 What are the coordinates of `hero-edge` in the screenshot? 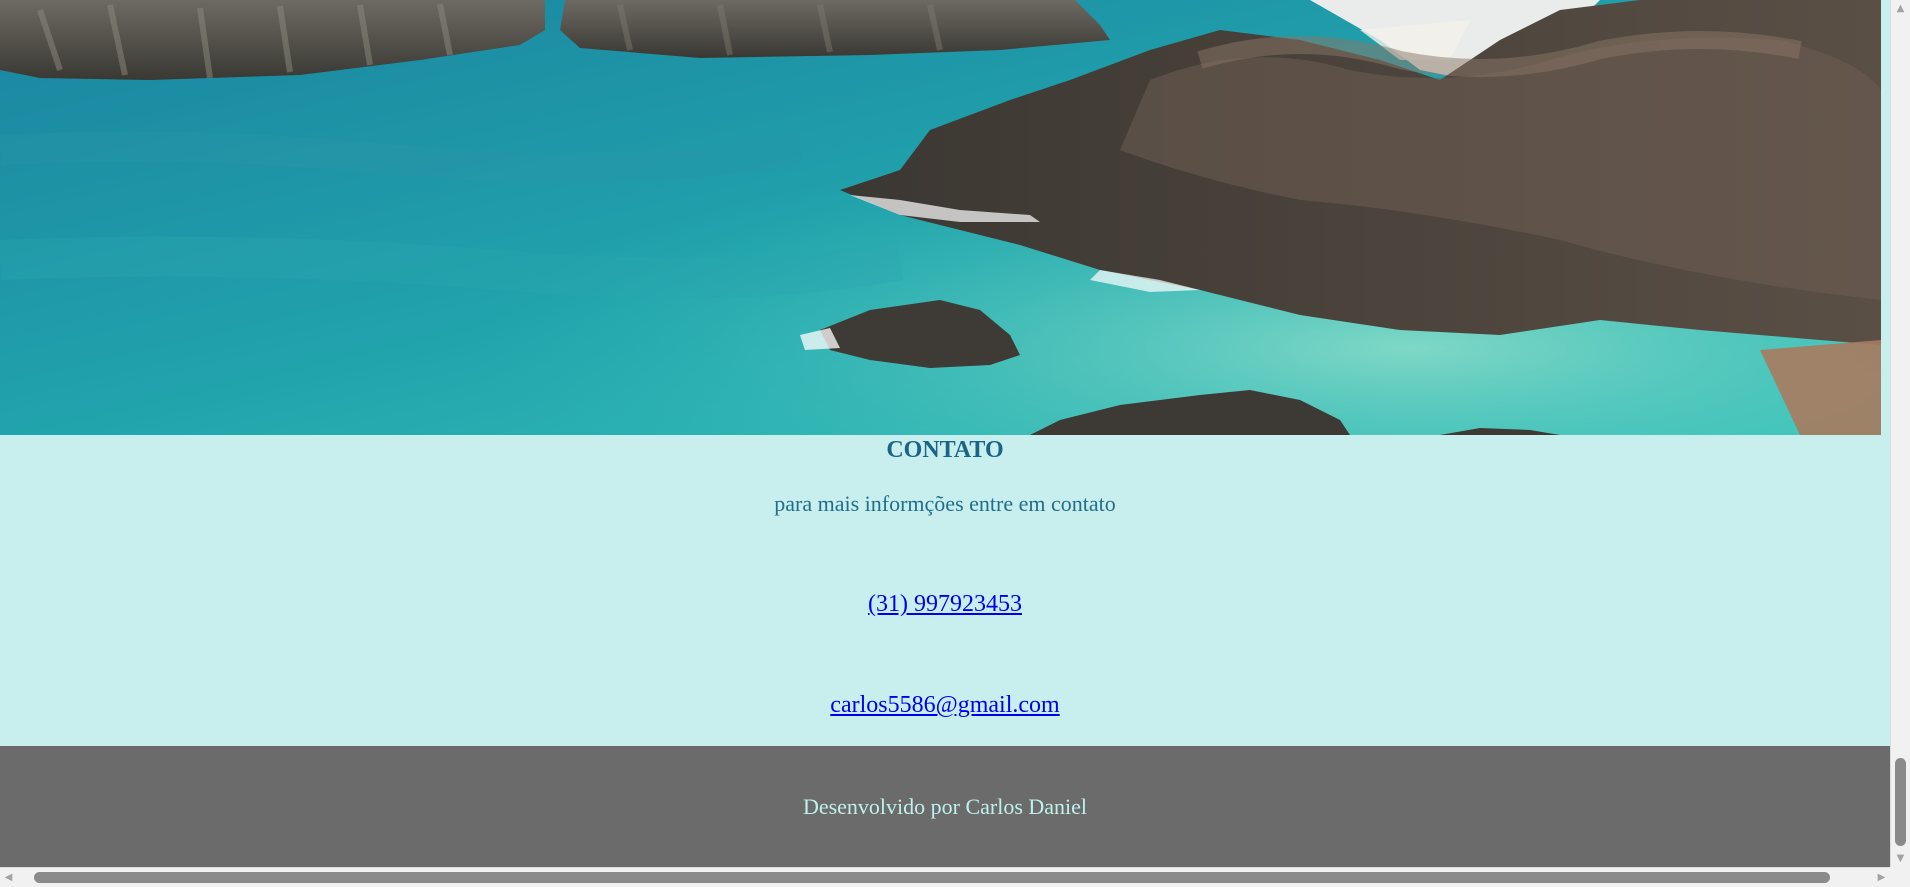 It's located at (1885, 217).